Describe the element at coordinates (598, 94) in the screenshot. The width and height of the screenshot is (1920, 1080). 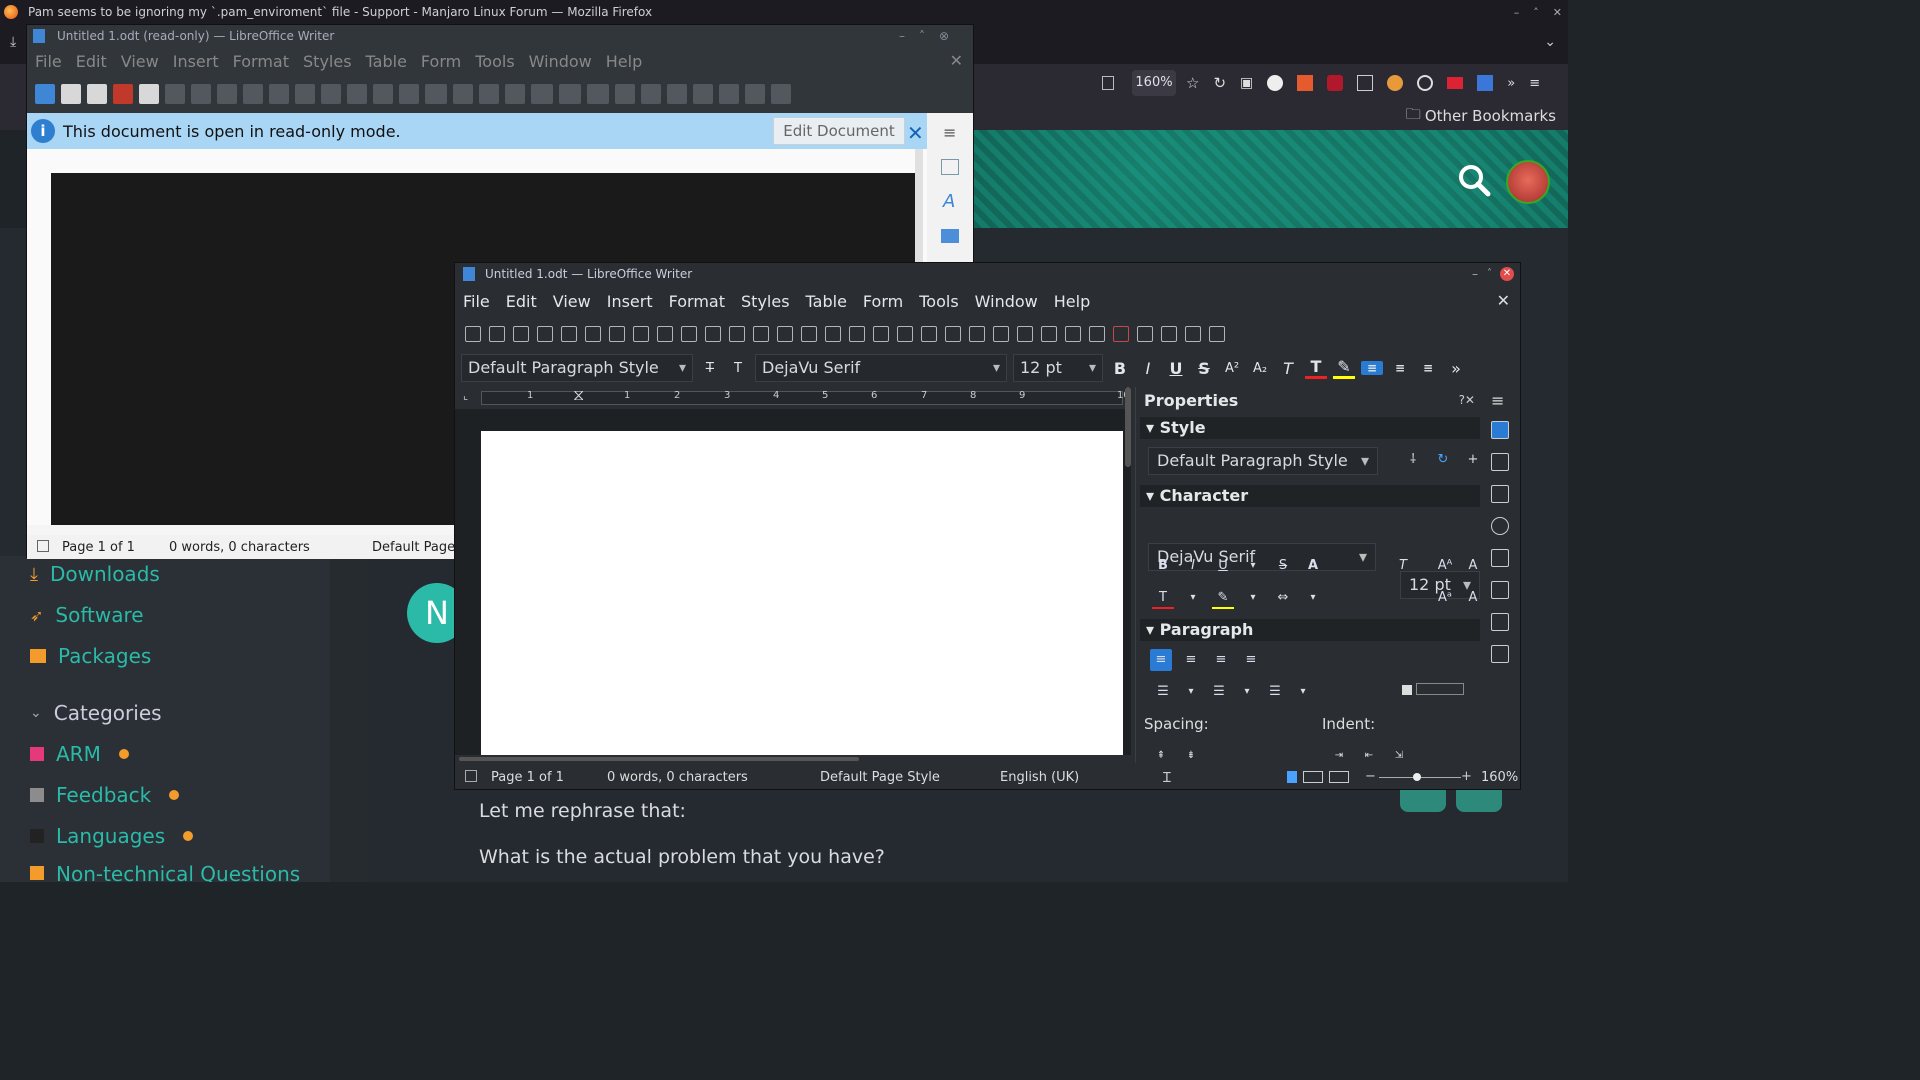
I see `special-char-icon` at that location.